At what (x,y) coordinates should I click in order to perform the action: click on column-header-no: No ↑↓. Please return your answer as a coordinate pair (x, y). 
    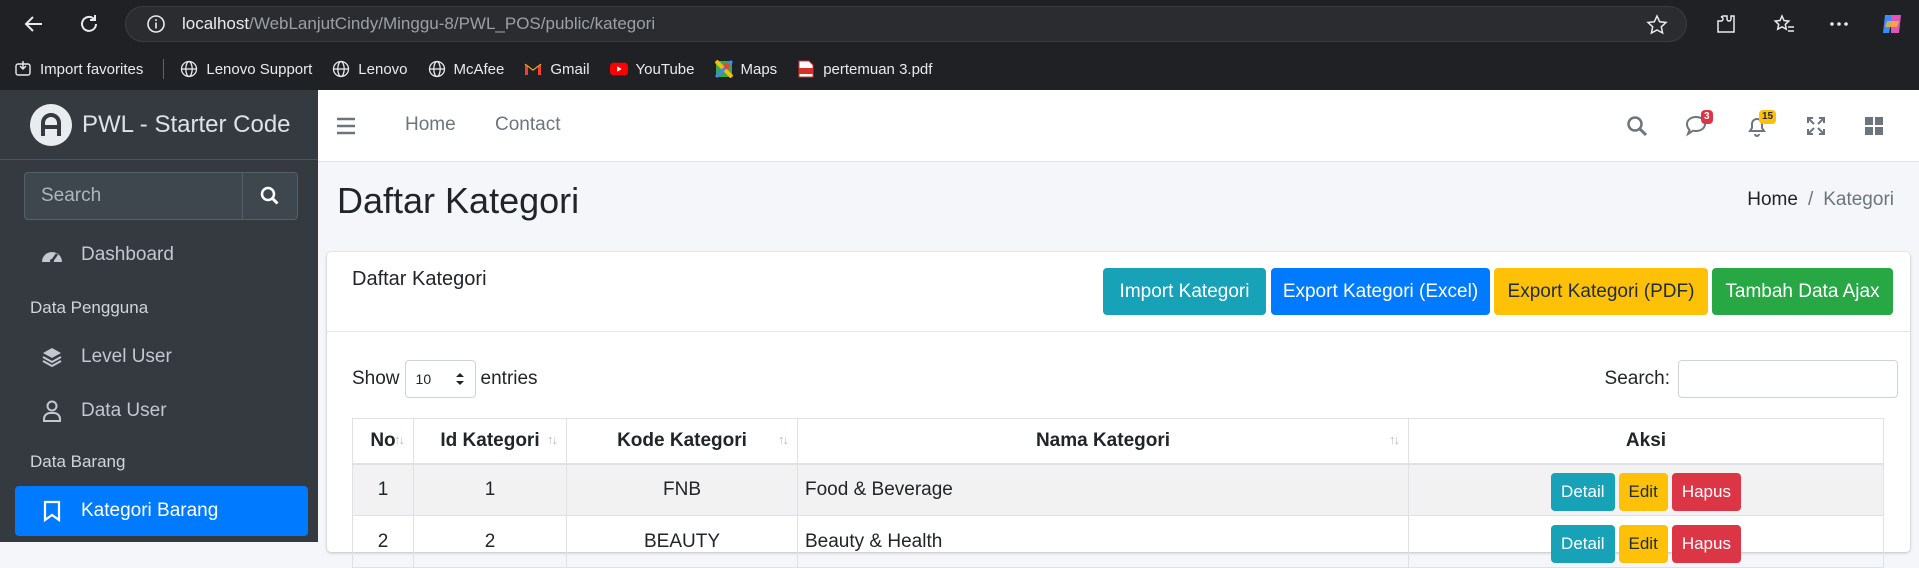
    Looking at the image, I should click on (383, 441).